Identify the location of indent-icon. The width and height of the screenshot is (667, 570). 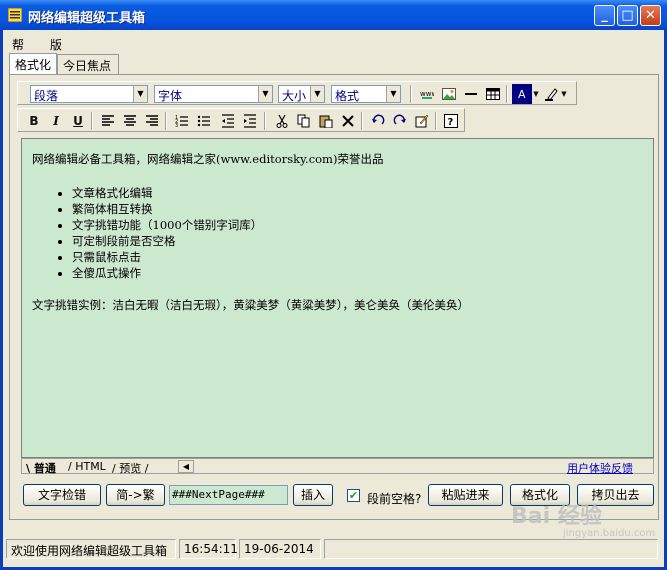
(250, 121).